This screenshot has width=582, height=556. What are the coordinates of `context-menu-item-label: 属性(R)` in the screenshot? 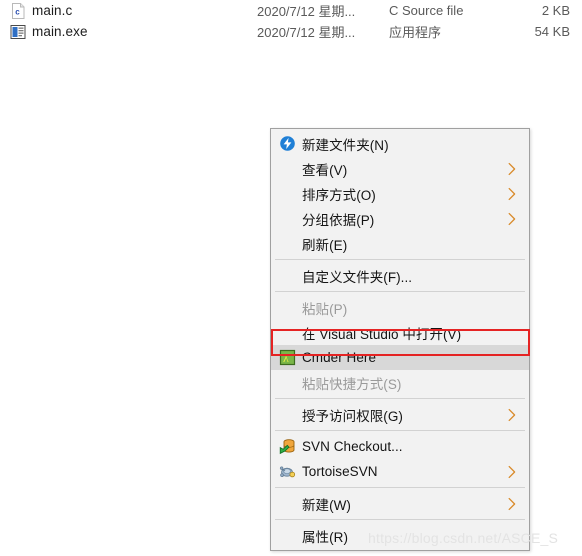 It's located at (325, 537).